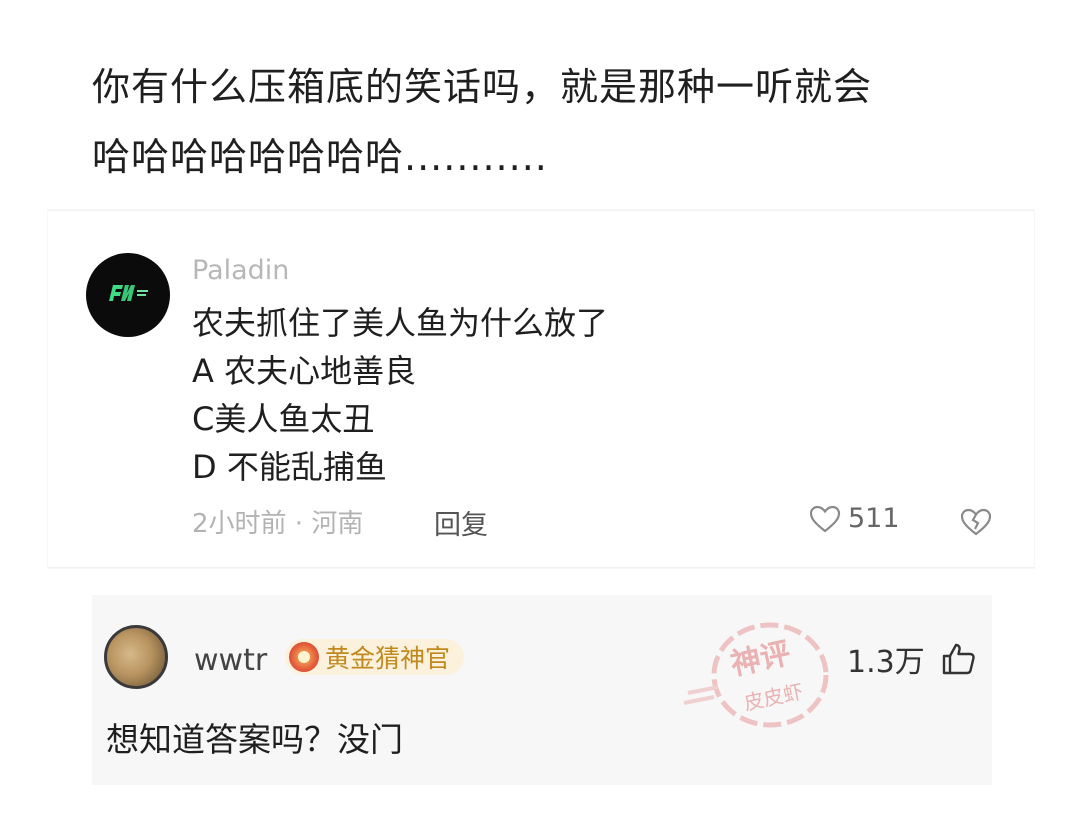  Describe the element at coordinates (283, 419) in the screenshot. I see `comment-line: C美人鱼太丑` at that location.